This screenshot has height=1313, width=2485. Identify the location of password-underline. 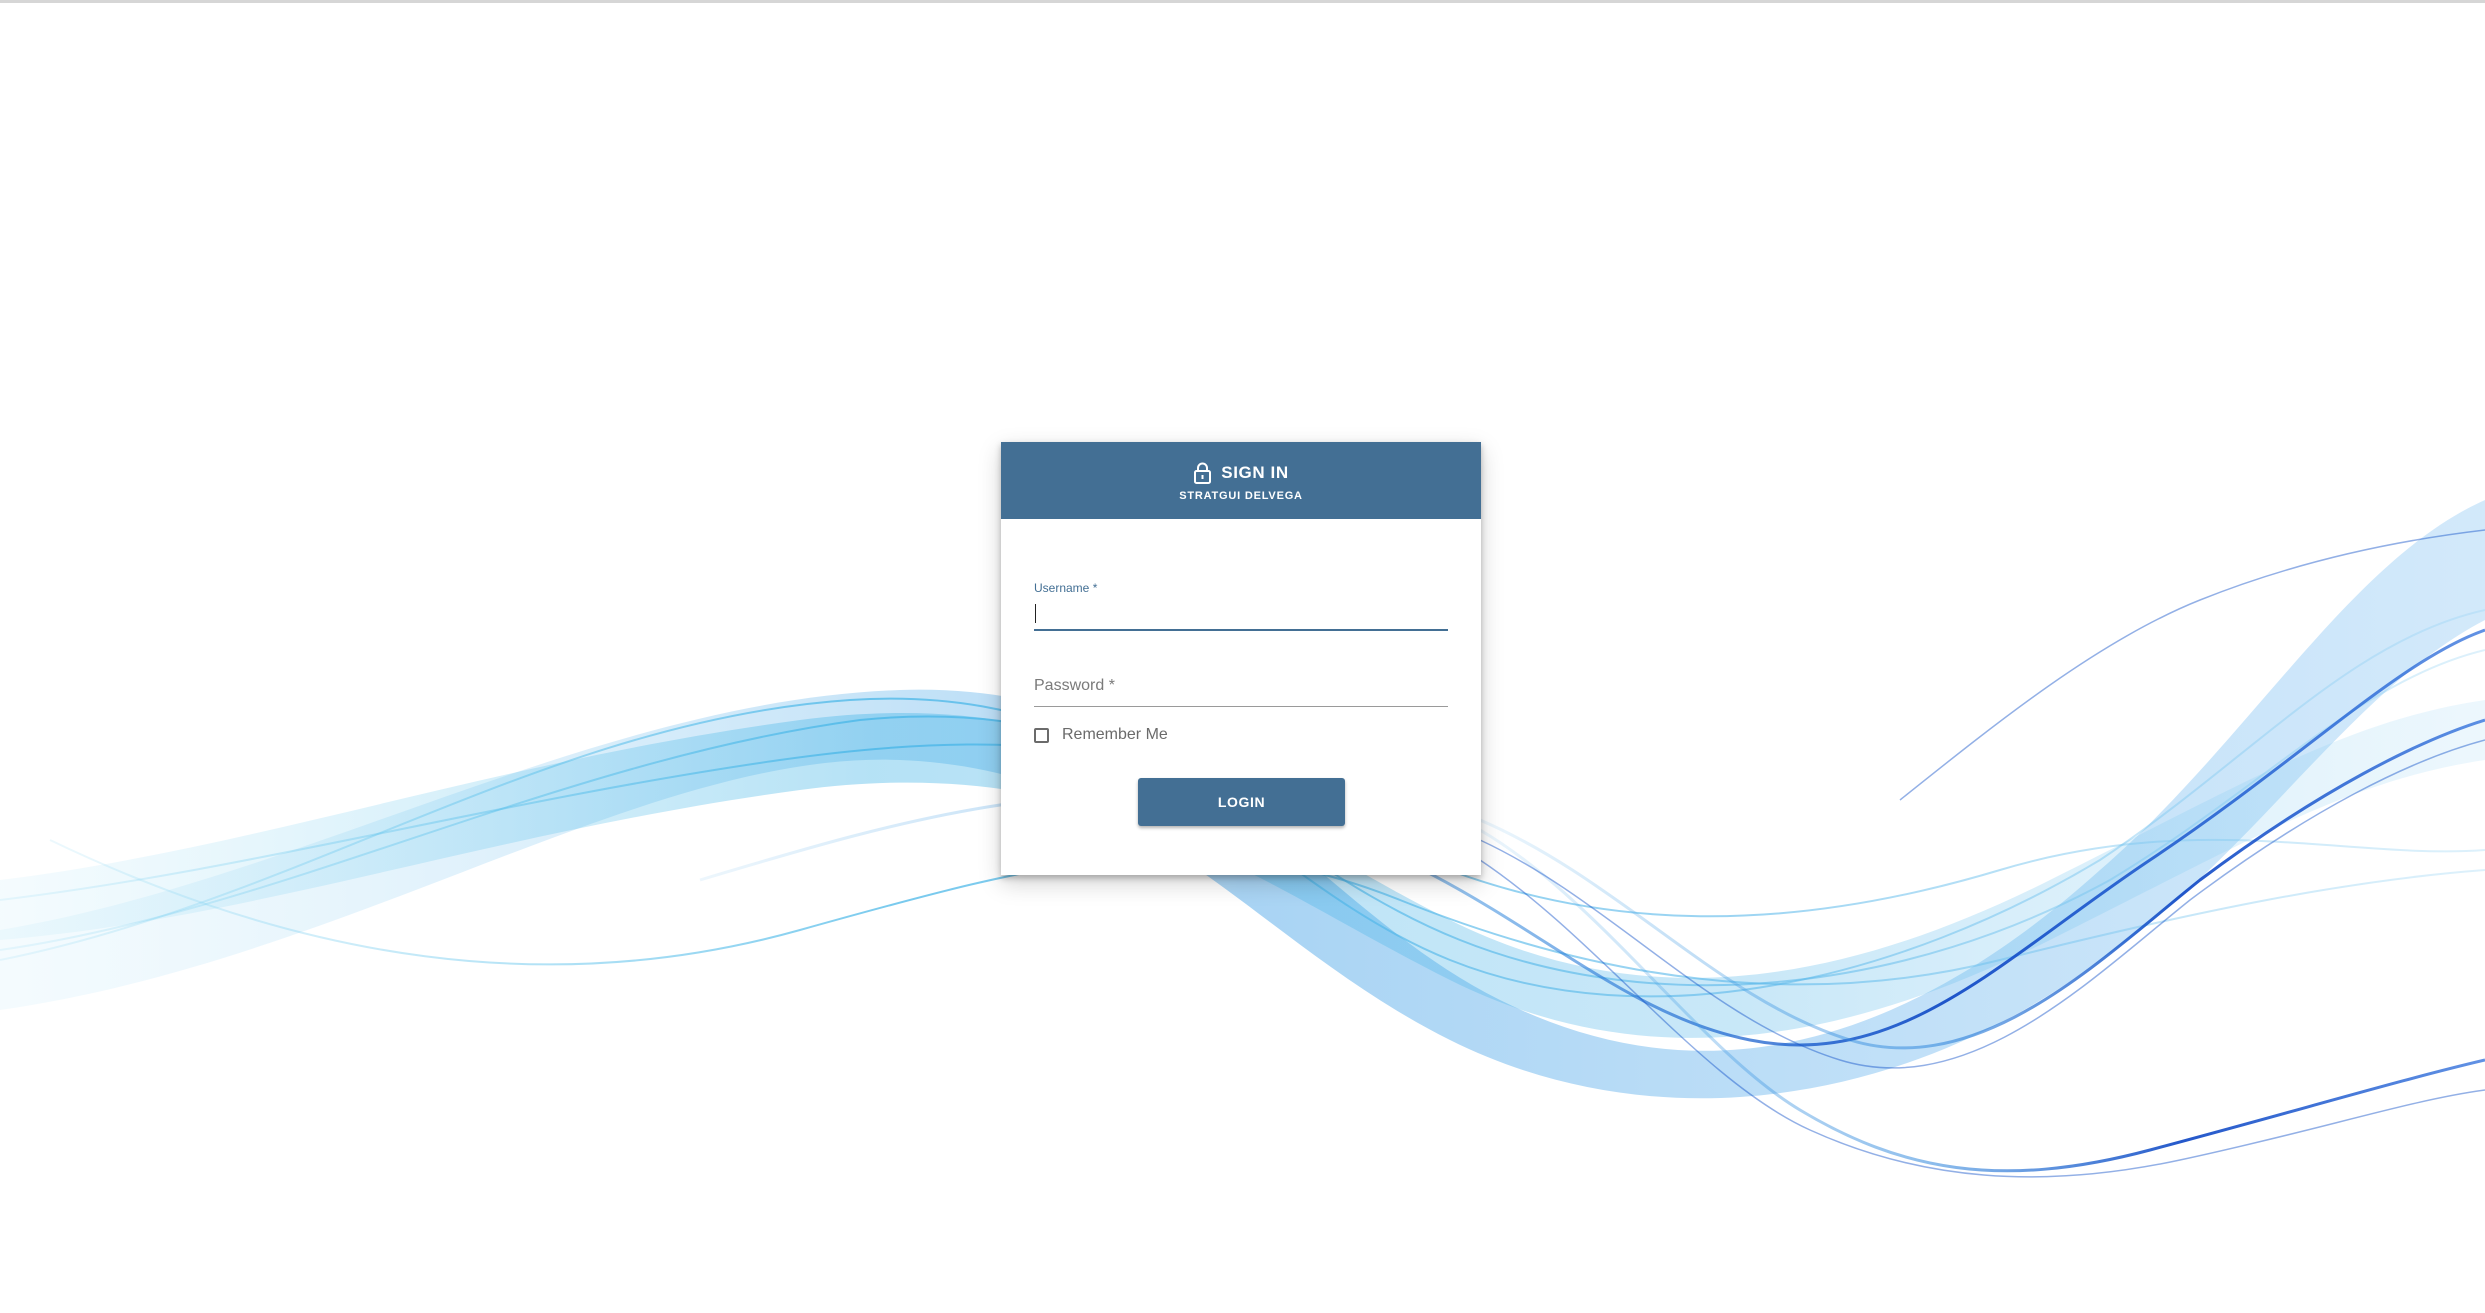
(1241, 706).